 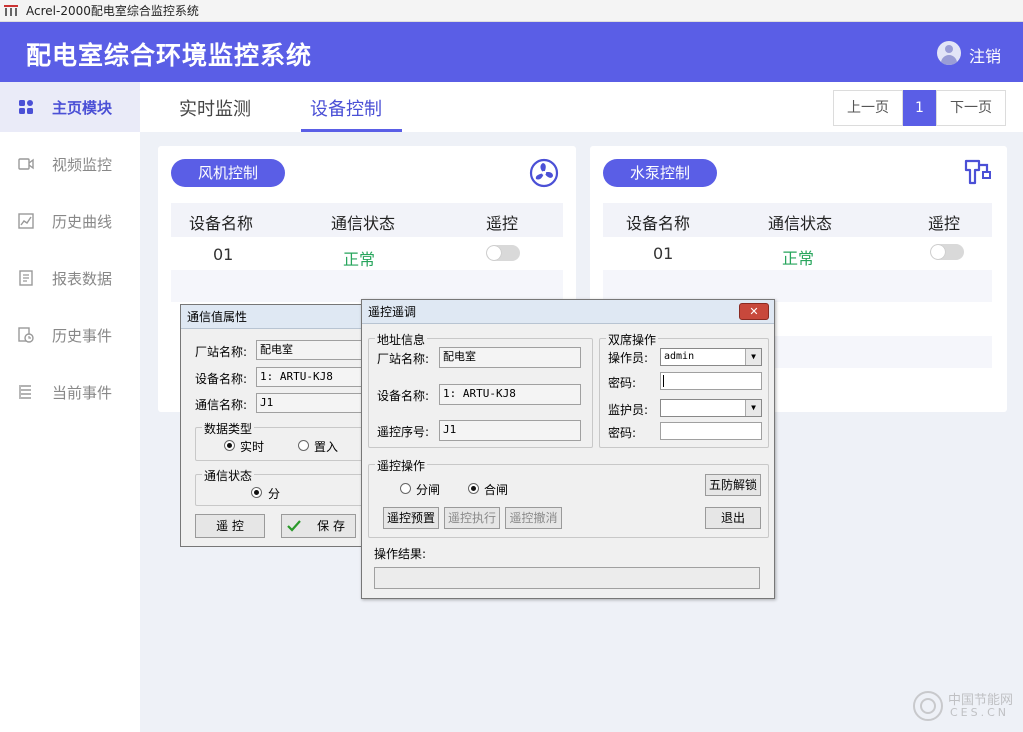 What do you see at coordinates (230, 526) in the screenshot?
I see `remote-button: 遥 控` at bounding box center [230, 526].